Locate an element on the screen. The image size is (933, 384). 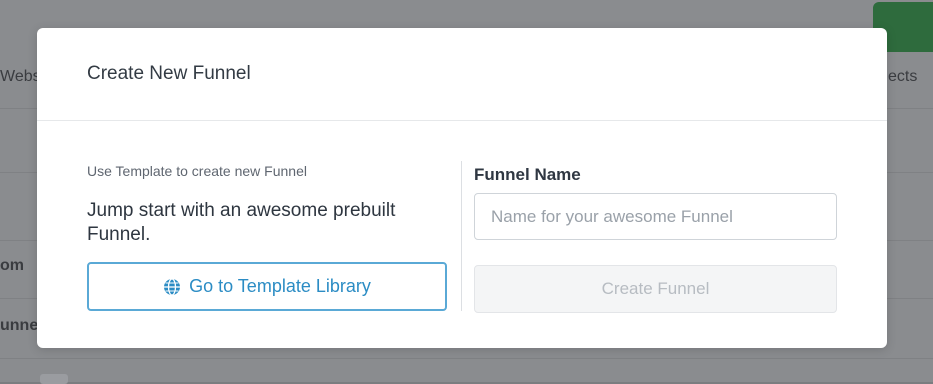
background-divider is located at coordinates (466, 358).